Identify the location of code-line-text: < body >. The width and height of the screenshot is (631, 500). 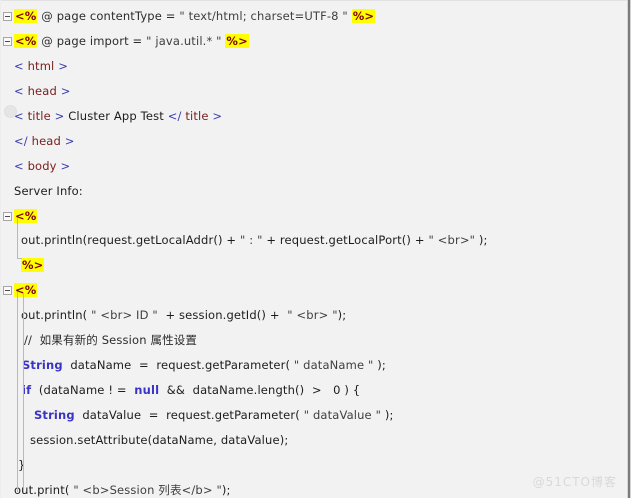
(42, 166).